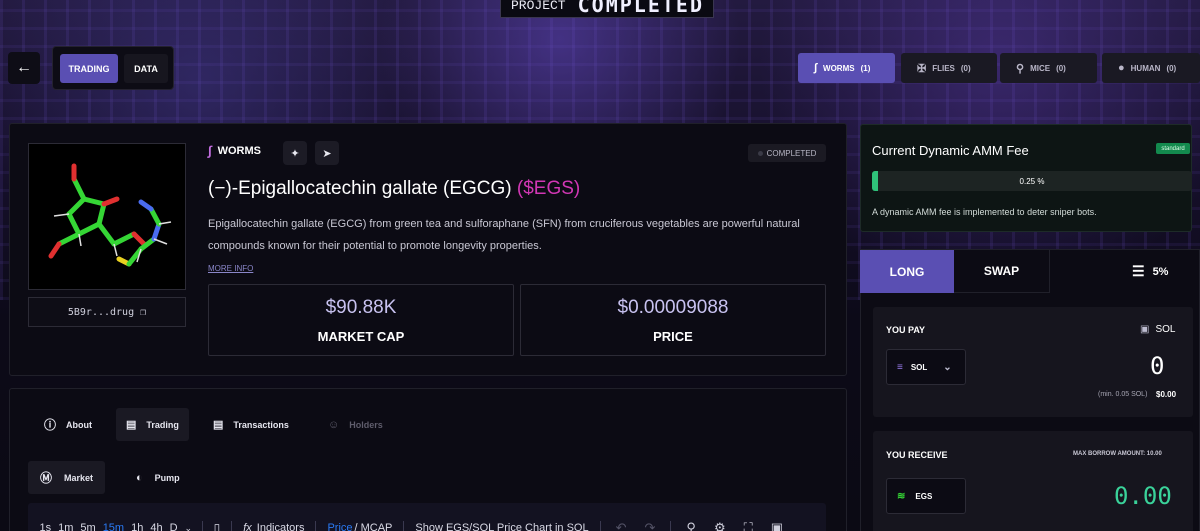 This screenshot has height=531, width=1200. Describe the element at coordinates (361, 336) in the screenshot. I see `market-cap-label: MARKET CAP` at that location.